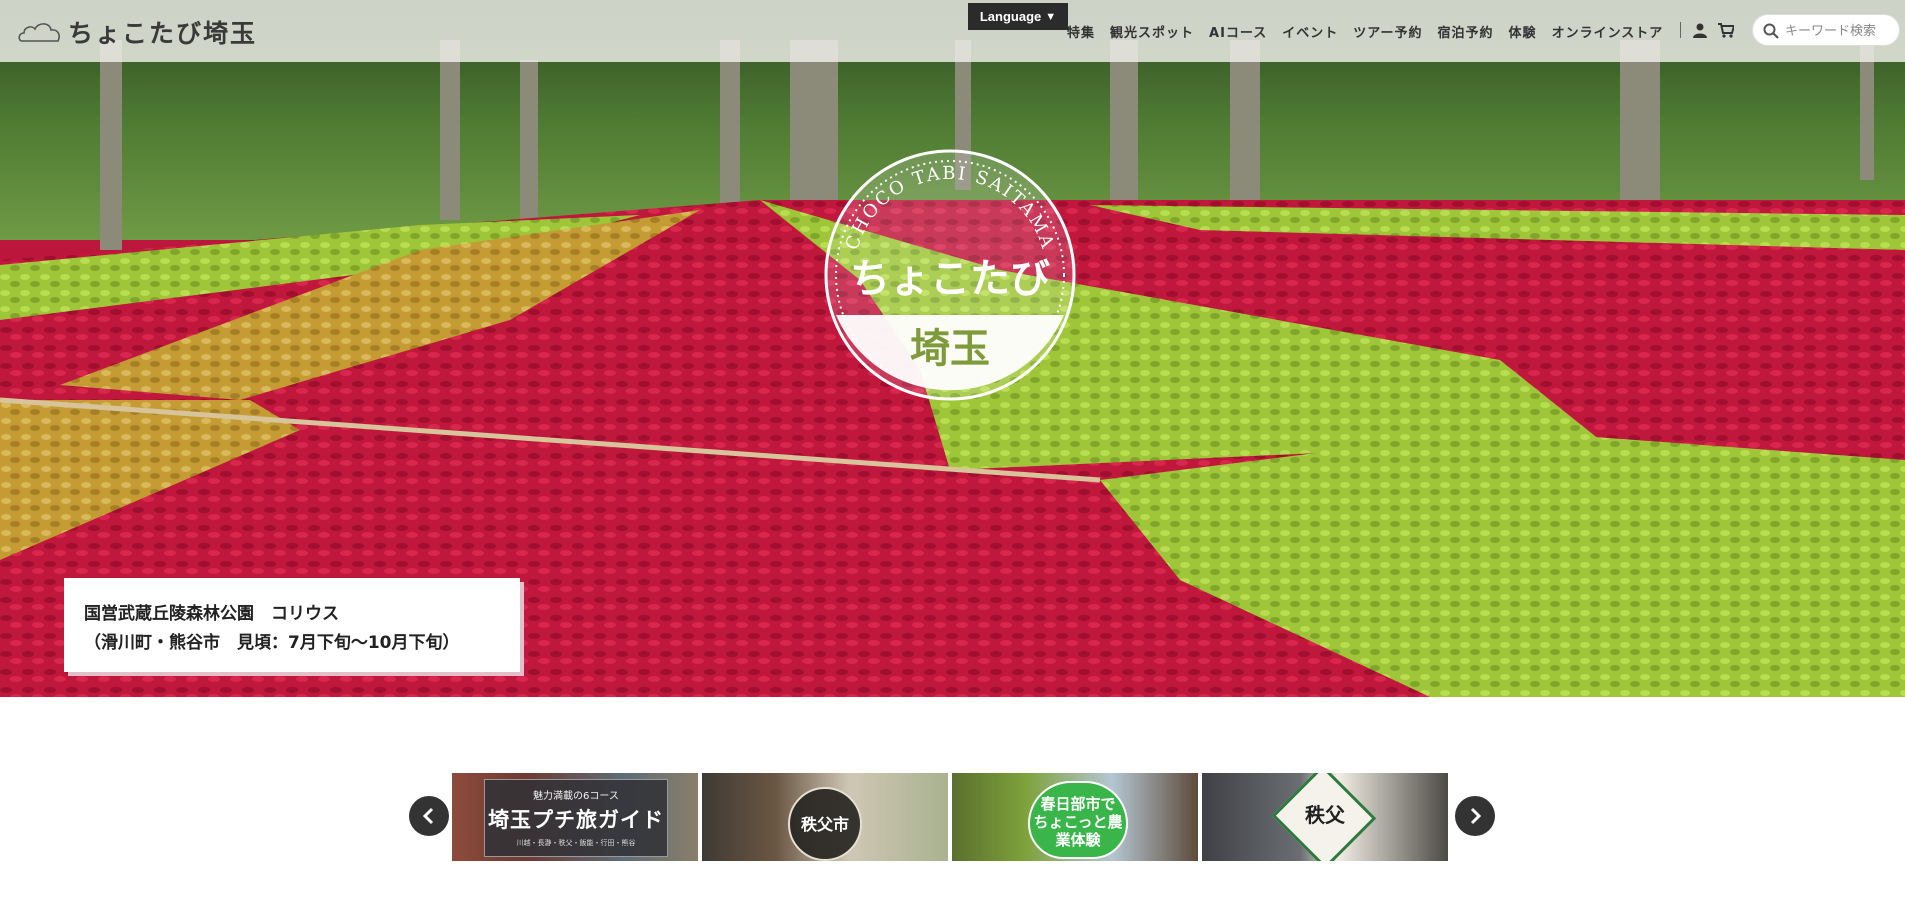 The height and width of the screenshot is (902, 1905). I want to click on hero-caption: 国営武蔵丘陵森林公園 コリウス （滑川町・熊谷市 見頃：7月下旬〜10月下旬）, so click(292, 625).